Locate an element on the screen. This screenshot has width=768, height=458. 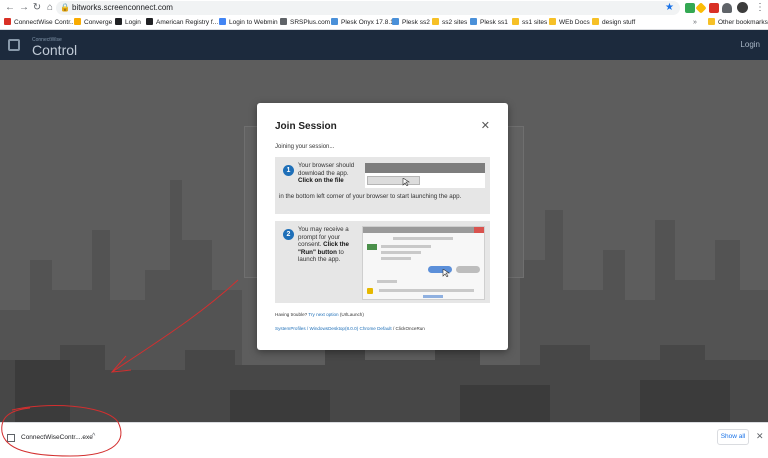
avatar is located at coordinates (742, 7).